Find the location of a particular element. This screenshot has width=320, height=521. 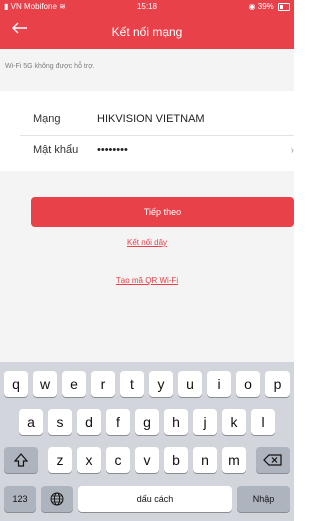

numbers-key: 123 is located at coordinates (20, 499).